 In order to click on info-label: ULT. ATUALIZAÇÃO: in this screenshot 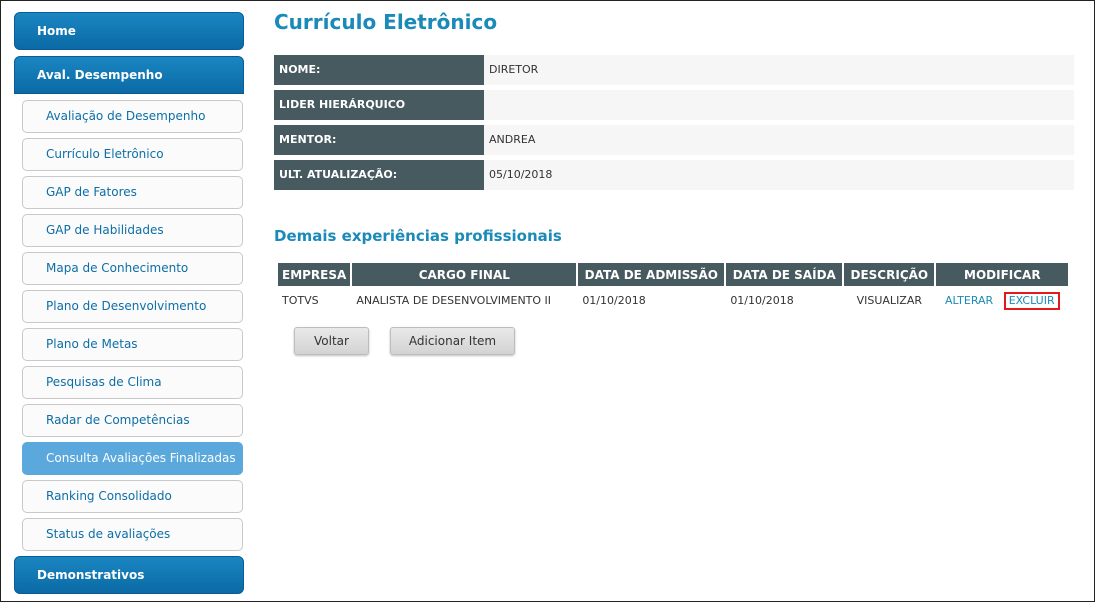, I will do `click(379, 175)`.